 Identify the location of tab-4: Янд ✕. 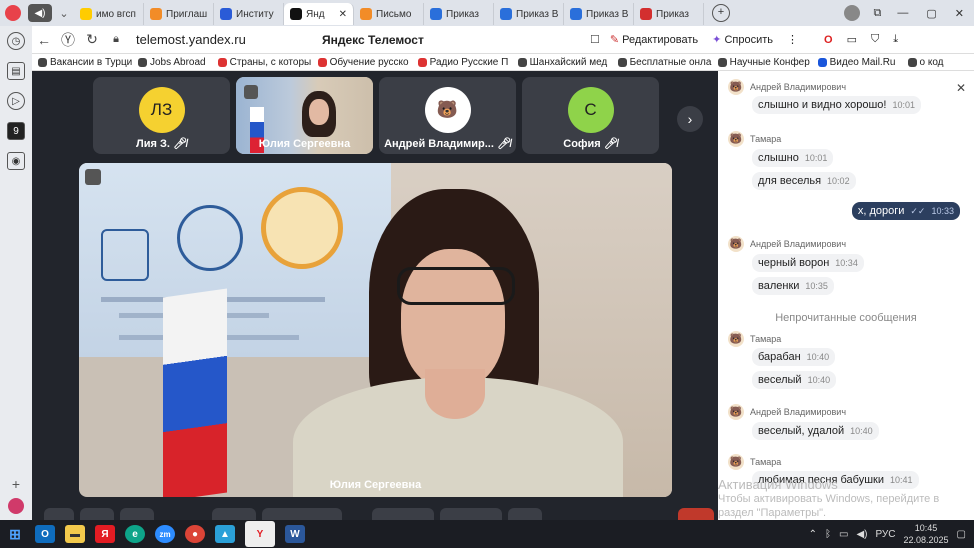
(319, 14).